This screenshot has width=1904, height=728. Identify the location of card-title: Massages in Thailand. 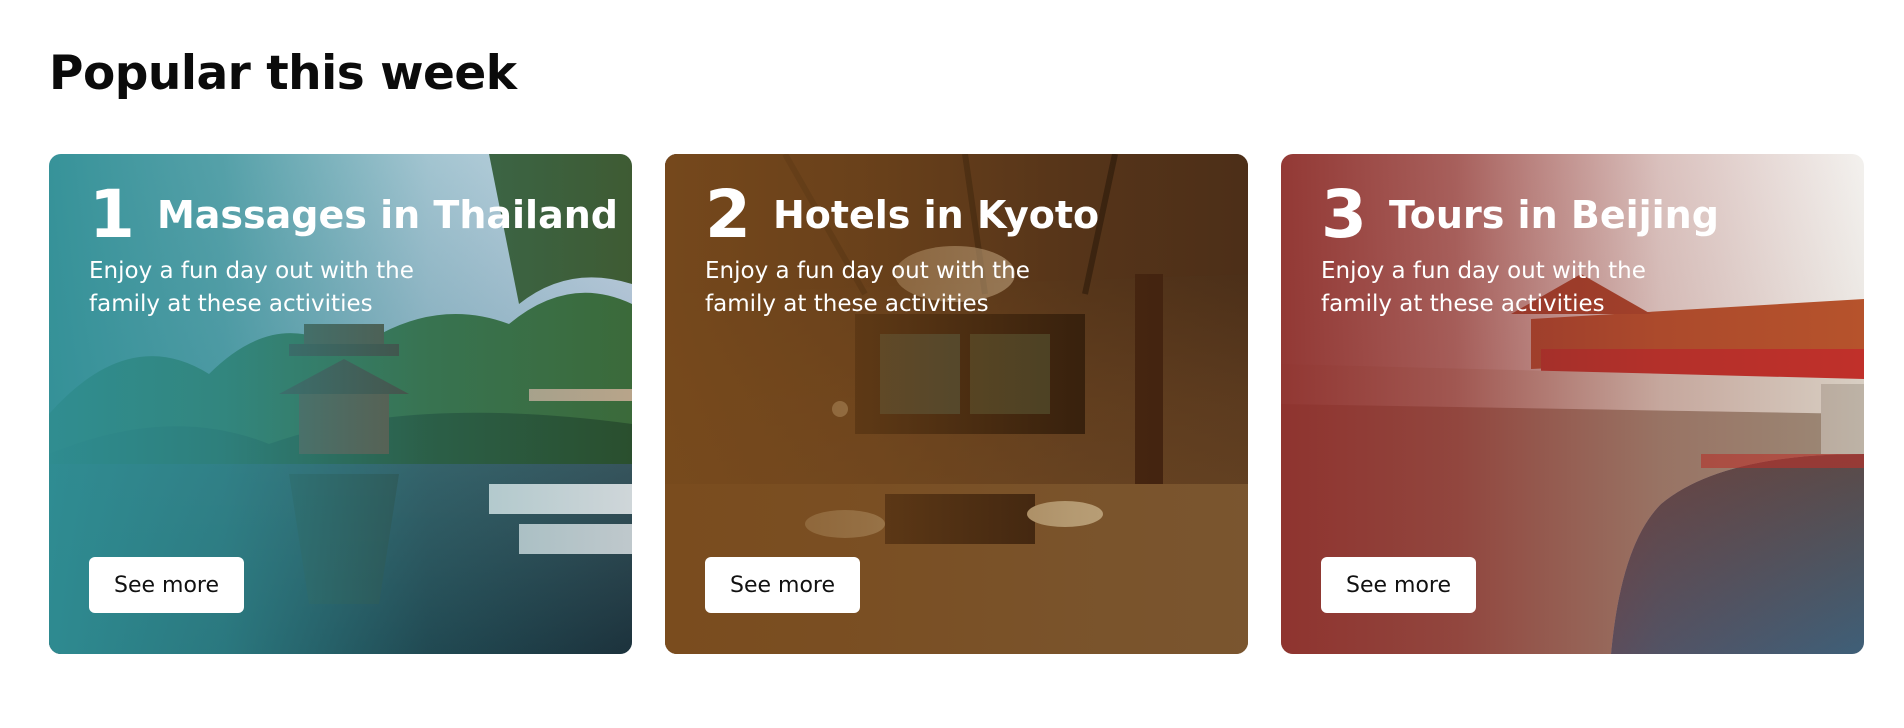
(387, 215).